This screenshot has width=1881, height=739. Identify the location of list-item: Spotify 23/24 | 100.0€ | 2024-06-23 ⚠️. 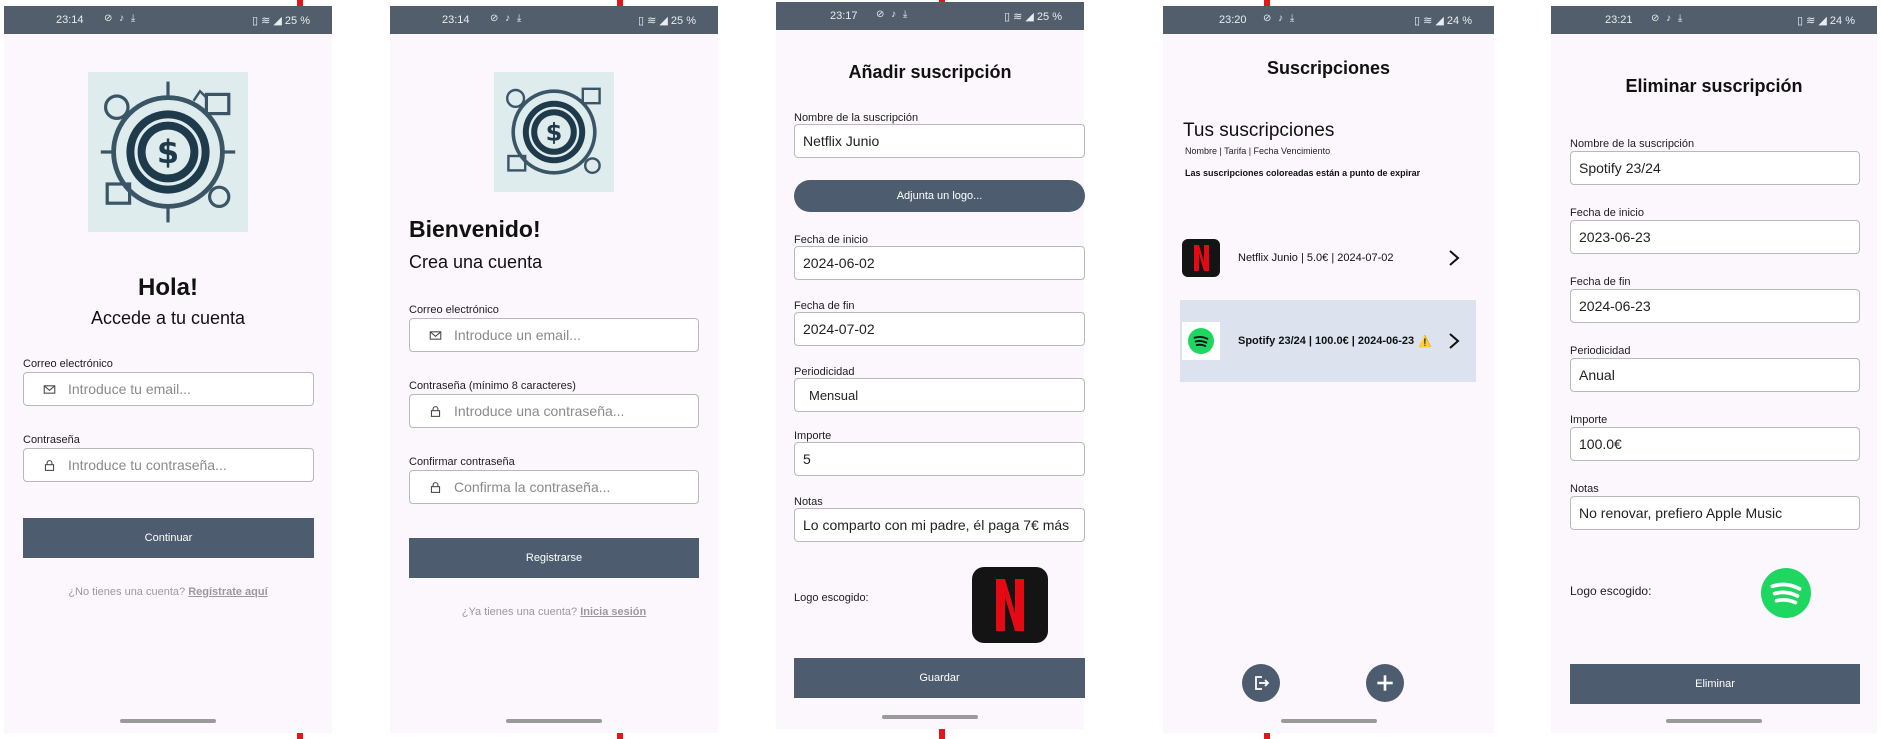
(1328, 341).